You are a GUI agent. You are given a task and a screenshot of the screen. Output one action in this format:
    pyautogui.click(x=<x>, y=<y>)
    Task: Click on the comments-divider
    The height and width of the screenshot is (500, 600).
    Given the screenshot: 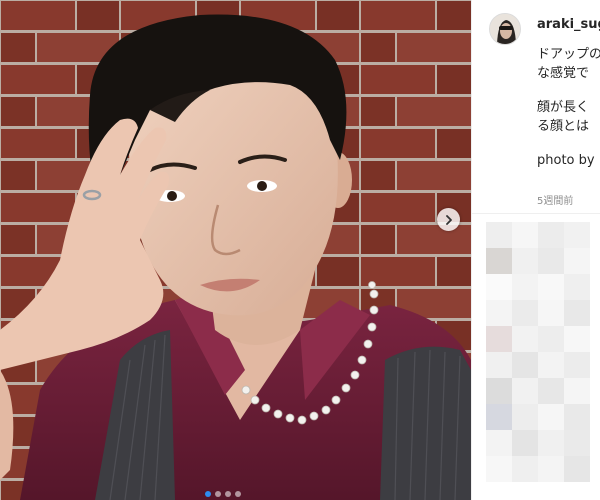 What is the action you would take?
    pyautogui.click(x=536, y=213)
    